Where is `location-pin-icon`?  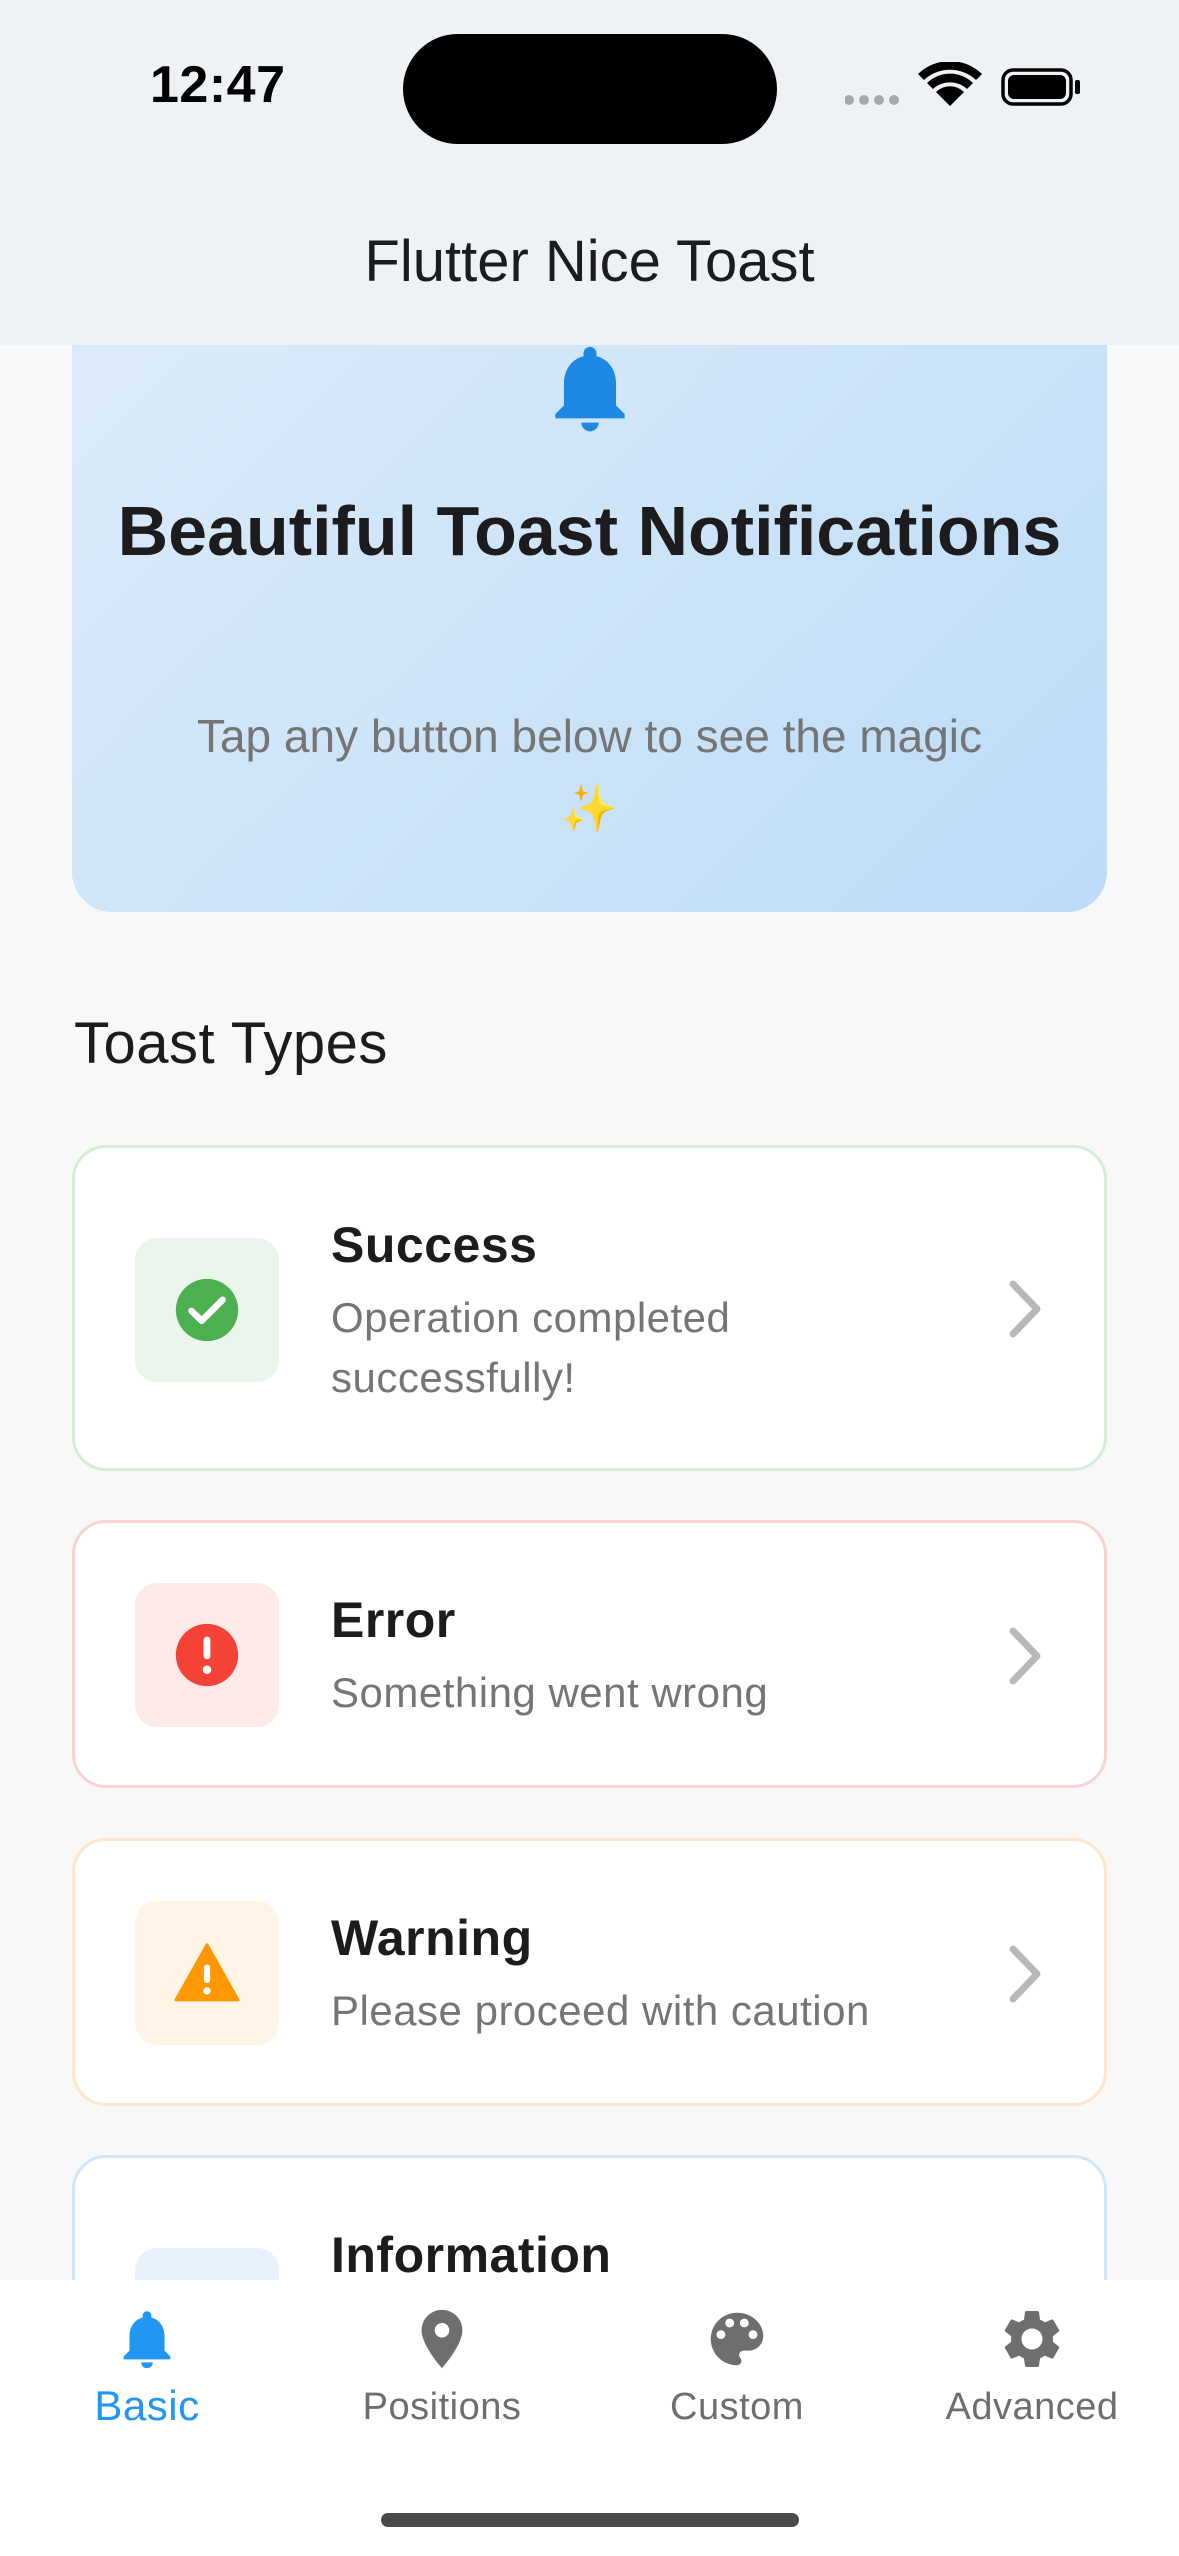 location-pin-icon is located at coordinates (442, 2339).